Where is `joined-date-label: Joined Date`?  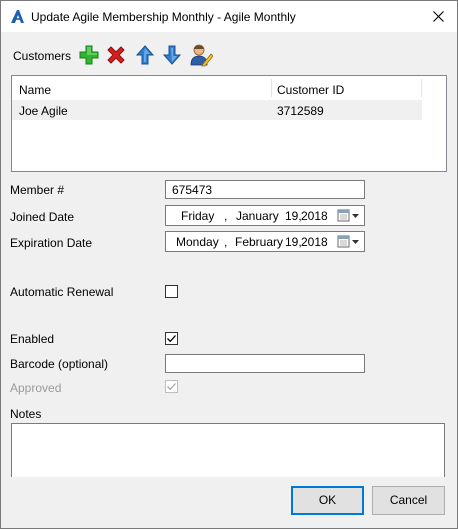
joined-date-label: Joined Date is located at coordinates (42, 217).